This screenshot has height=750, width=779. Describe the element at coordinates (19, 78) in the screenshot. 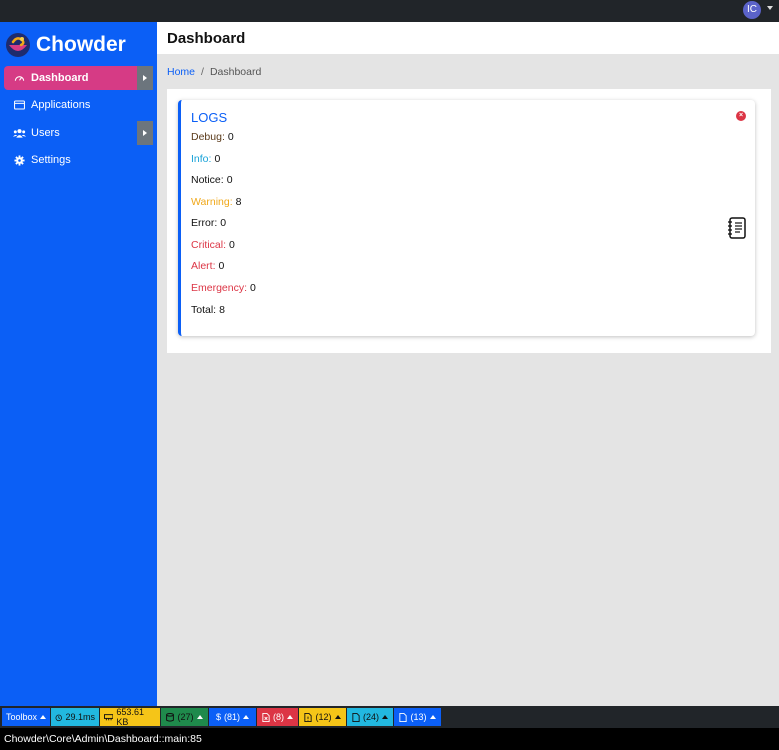

I see `gauge-icon` at that location.